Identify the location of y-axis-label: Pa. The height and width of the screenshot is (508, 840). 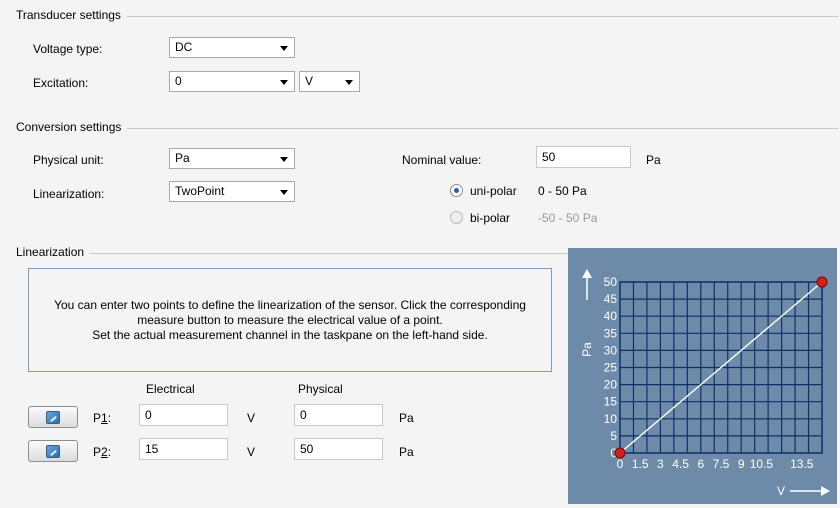
(587, 349).